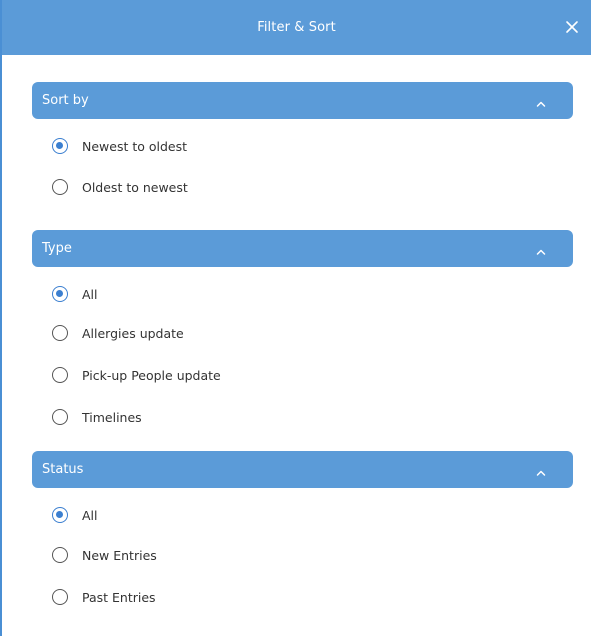 This screenshot has height=636, width=591. I want to click on section-label: Status, so click(63, 469).